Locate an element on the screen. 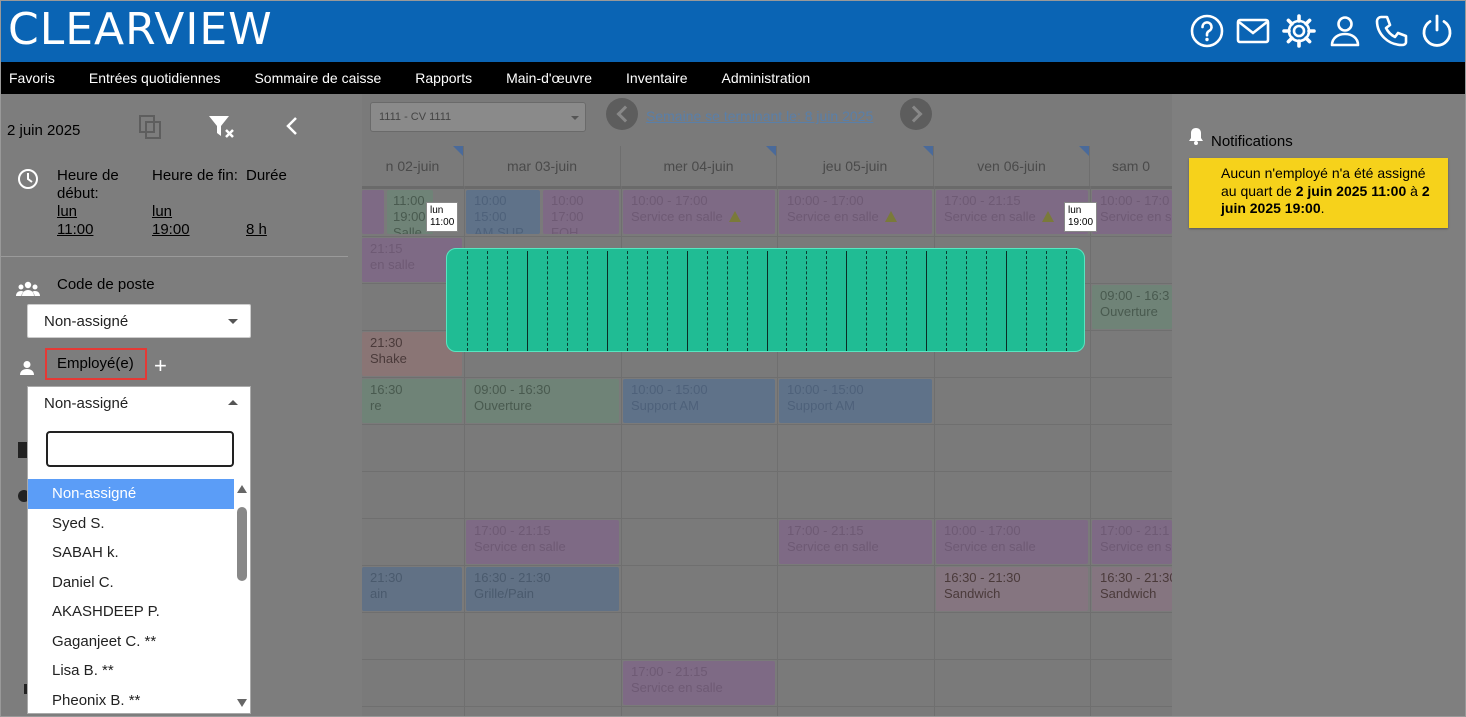 Image resolution: width=1466 pixels, height=717 pixels. end-time-link: 19:00 is located at coordinates (171, 230).